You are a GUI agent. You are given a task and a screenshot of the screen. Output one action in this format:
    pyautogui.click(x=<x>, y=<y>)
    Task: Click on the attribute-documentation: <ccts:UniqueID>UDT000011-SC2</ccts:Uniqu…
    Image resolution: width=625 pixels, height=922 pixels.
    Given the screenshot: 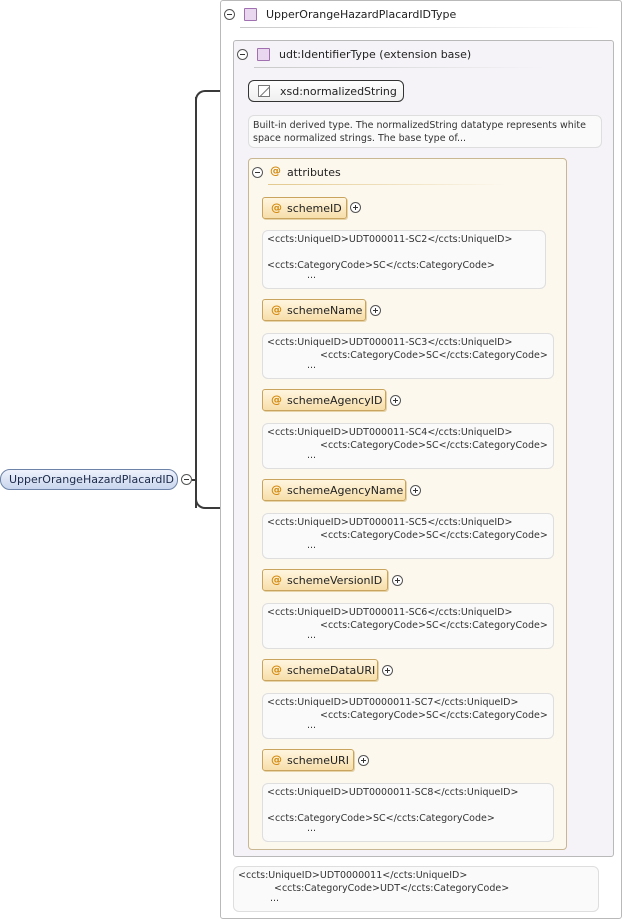 What is the action you would take?
    pyautogui.click(x=404, y=259)
    